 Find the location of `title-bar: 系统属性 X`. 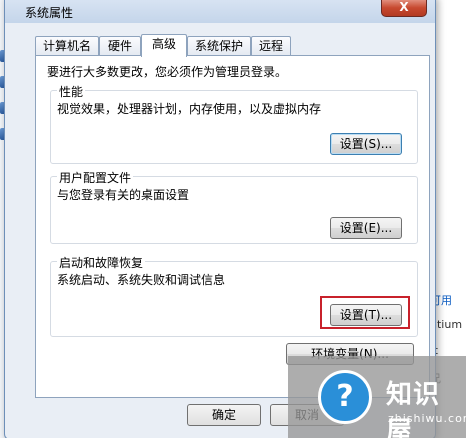

title-bar: 系统属性 X is located at coordinates (220, 11).